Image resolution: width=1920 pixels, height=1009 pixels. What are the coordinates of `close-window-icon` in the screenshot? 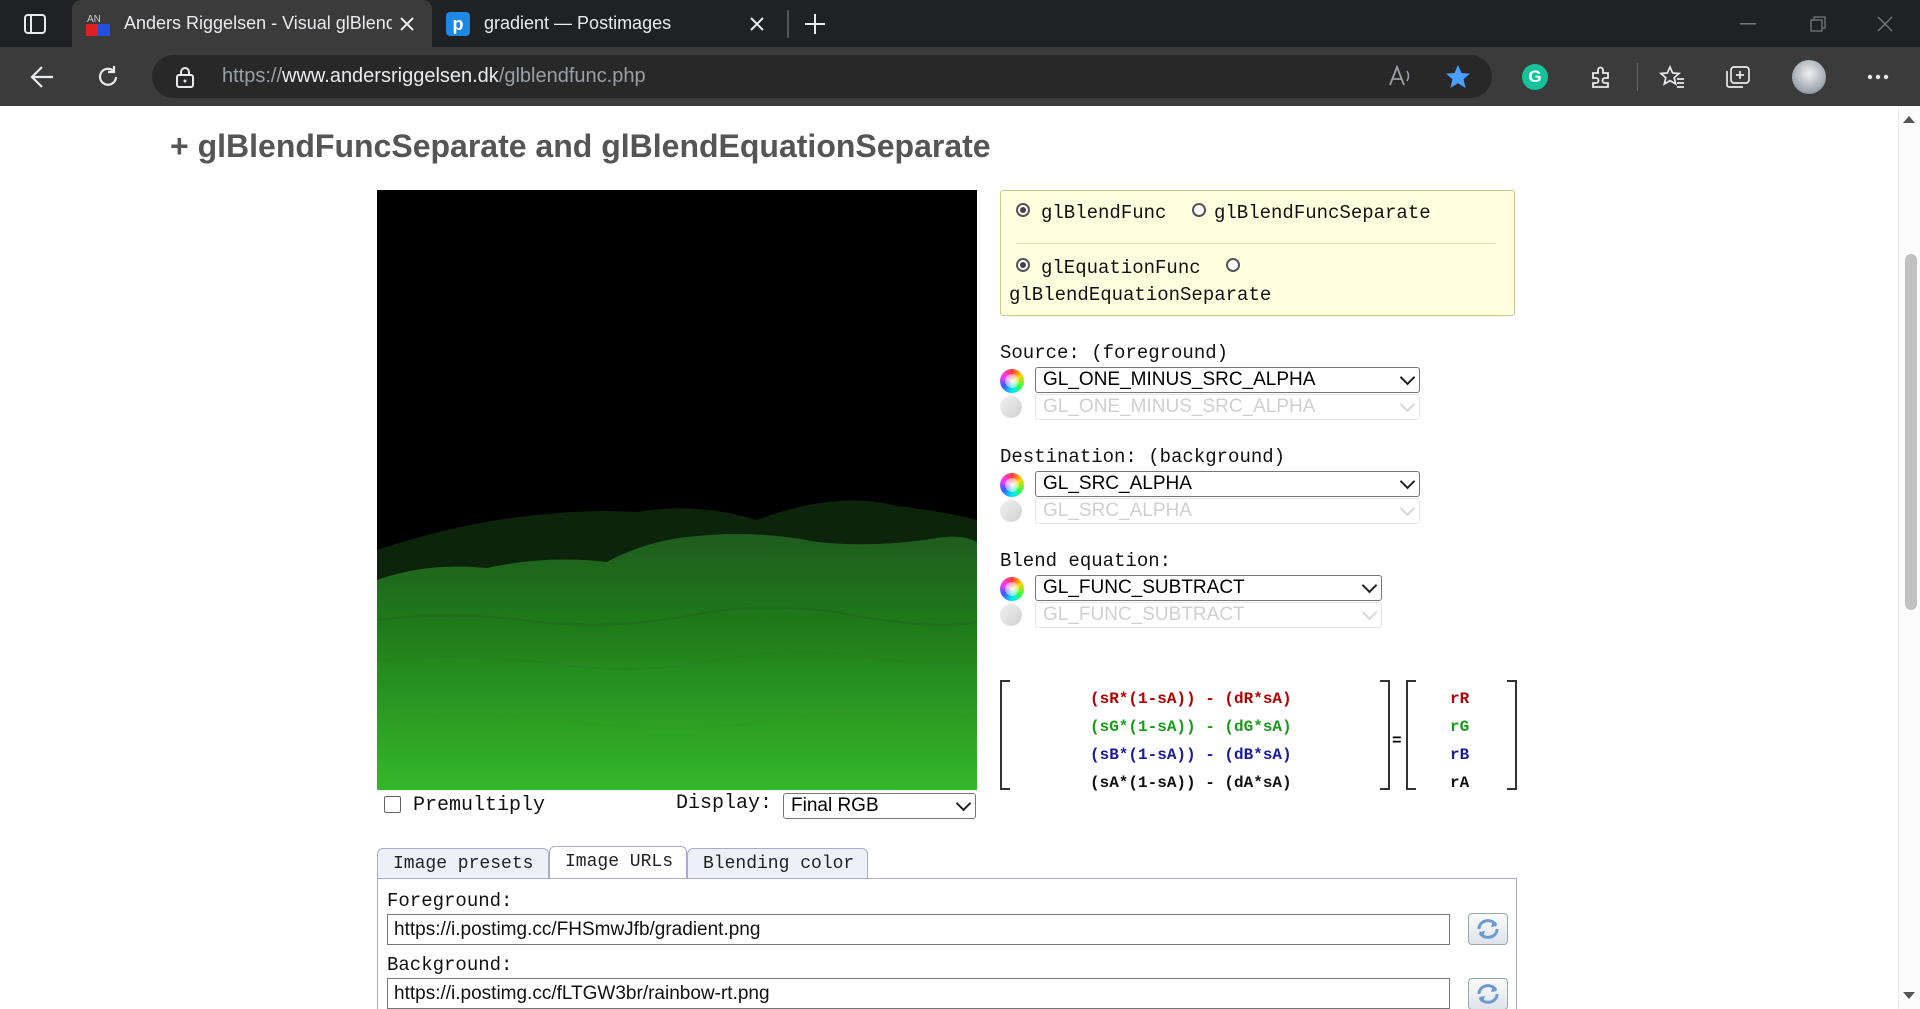 It's located at (1885, 23).